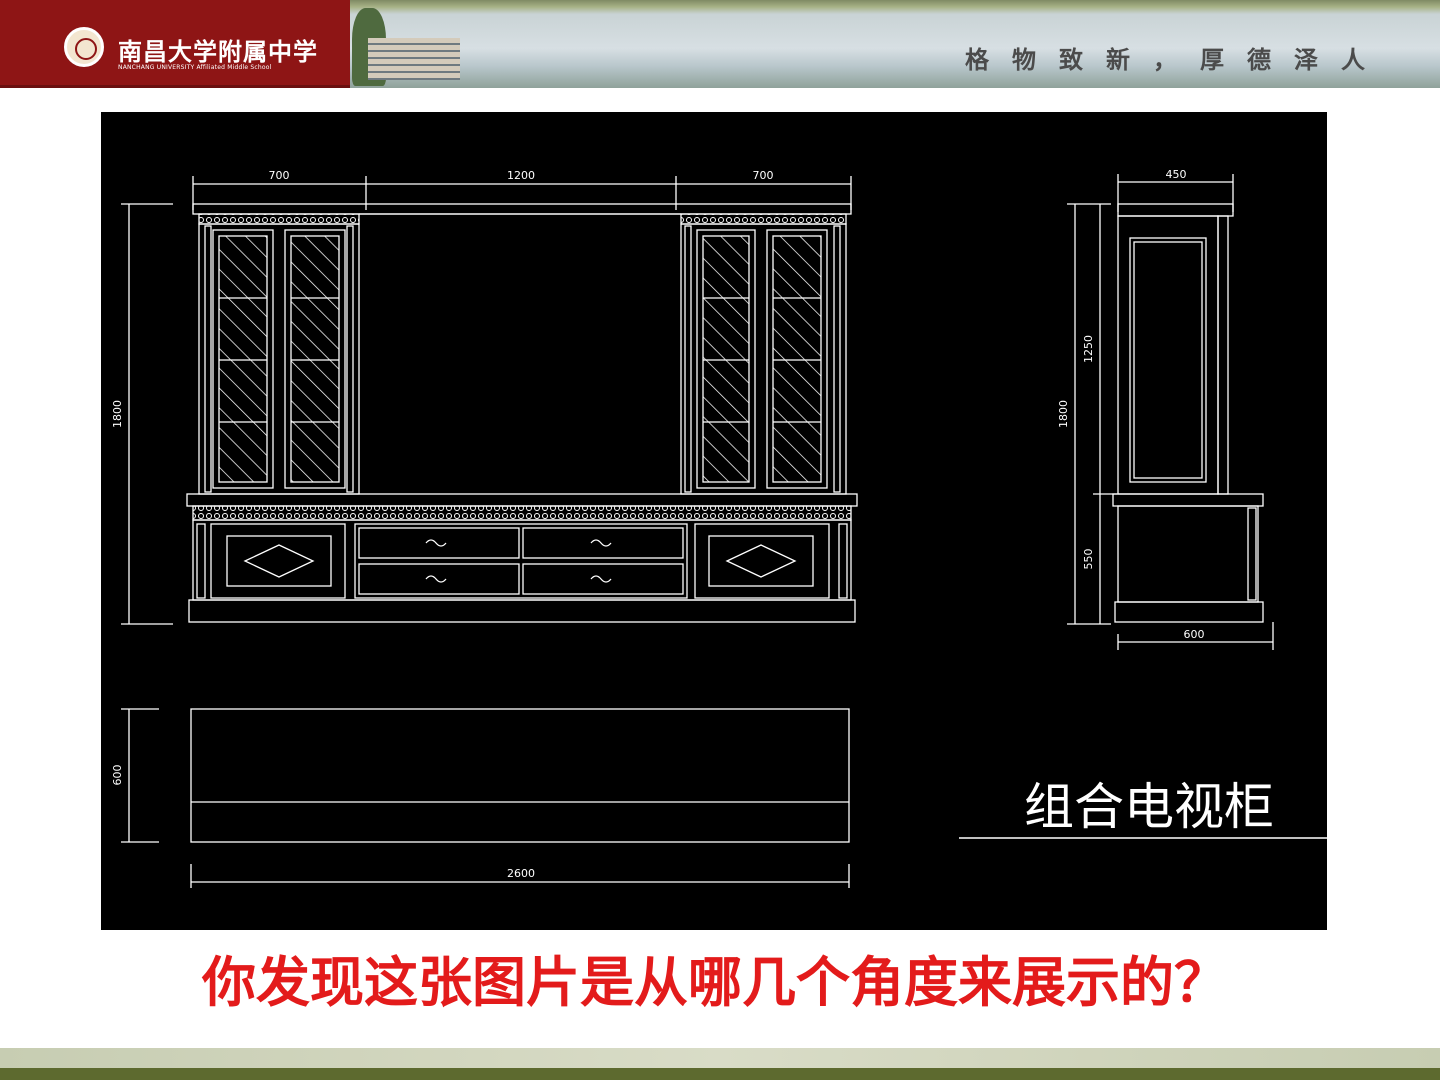  Describe the element at coordinates (1176, 59) in the screenshot. I see `school-motto: 格物致新，厚德泽人` at that location.